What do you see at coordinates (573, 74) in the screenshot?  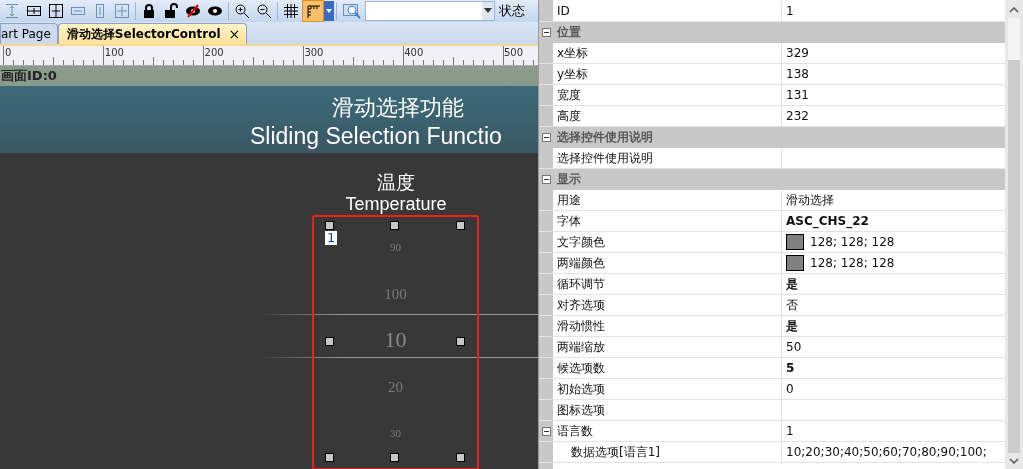 I see `property-name: y坐标` at bounding box center [573, 74].